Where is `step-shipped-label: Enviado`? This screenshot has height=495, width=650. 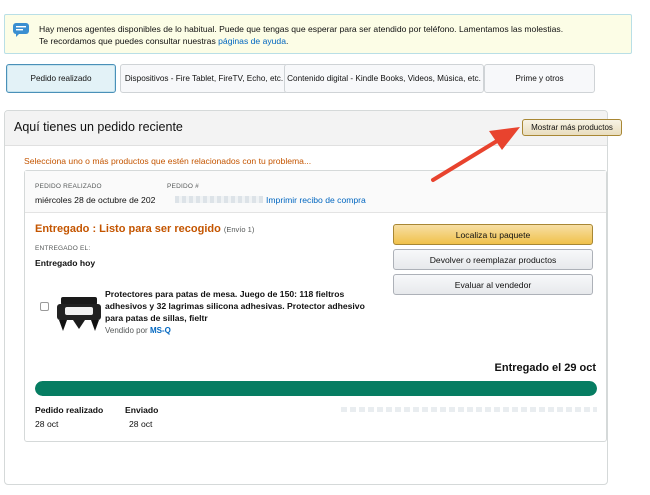 step-shipped-label: Enviado is located at coordinates (142, 410).